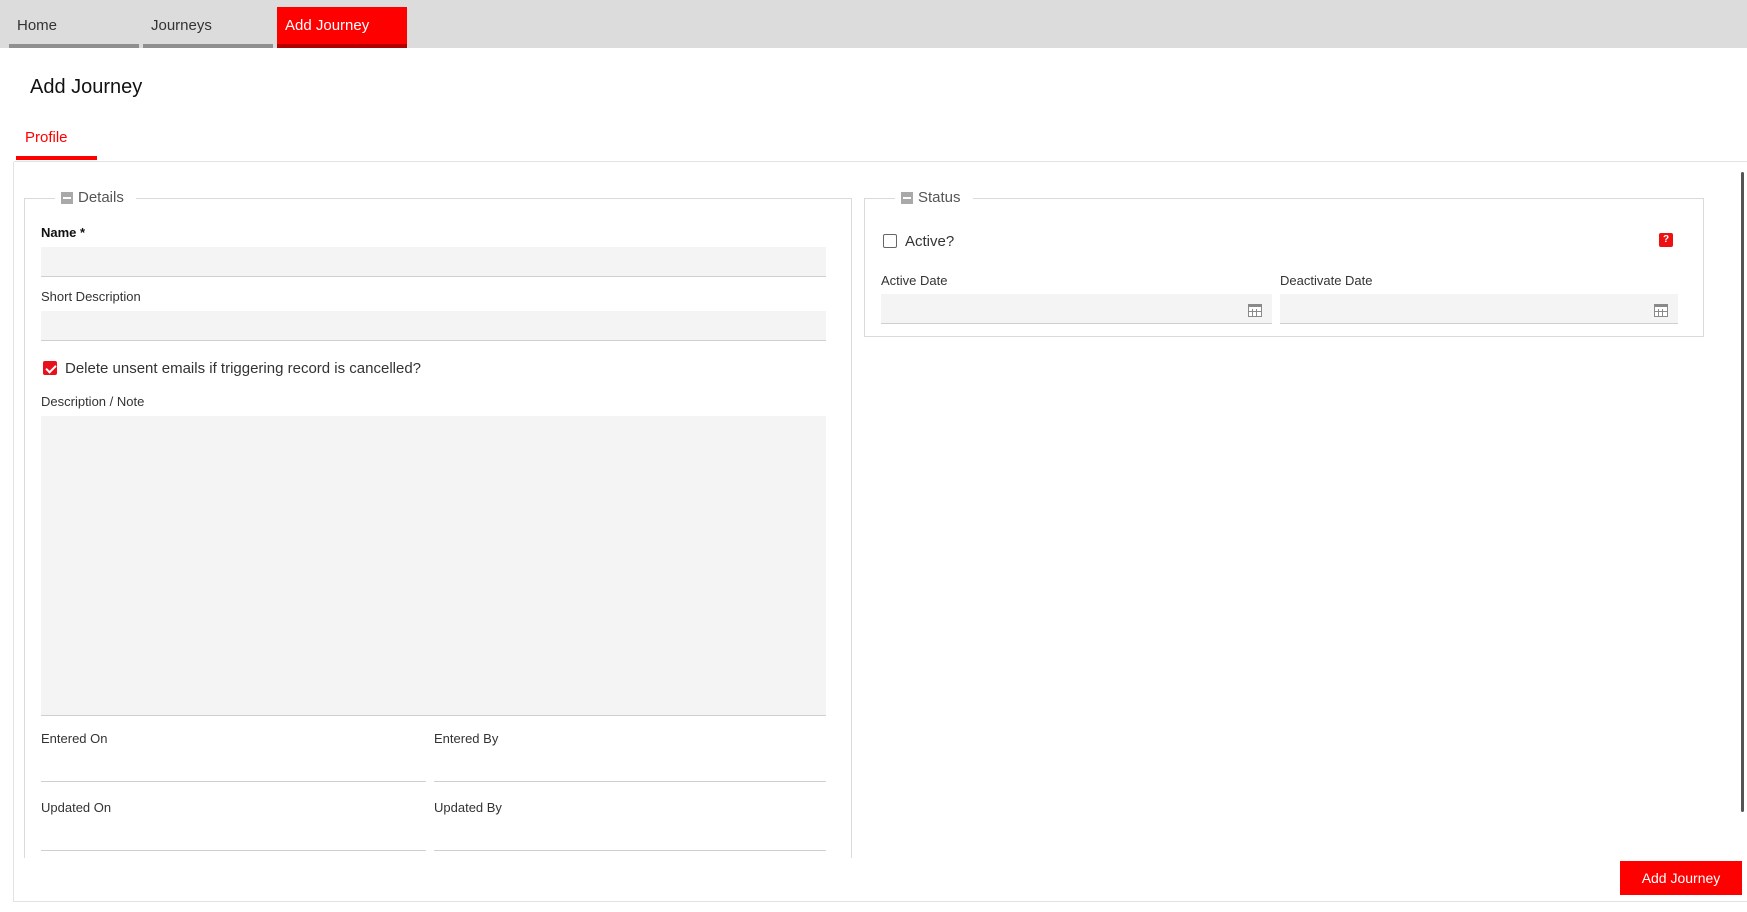  What do you see at coordinates (91, 296) in the screenshot?
I see `short-description-label: Short Description` at bounding box center [91, 296].